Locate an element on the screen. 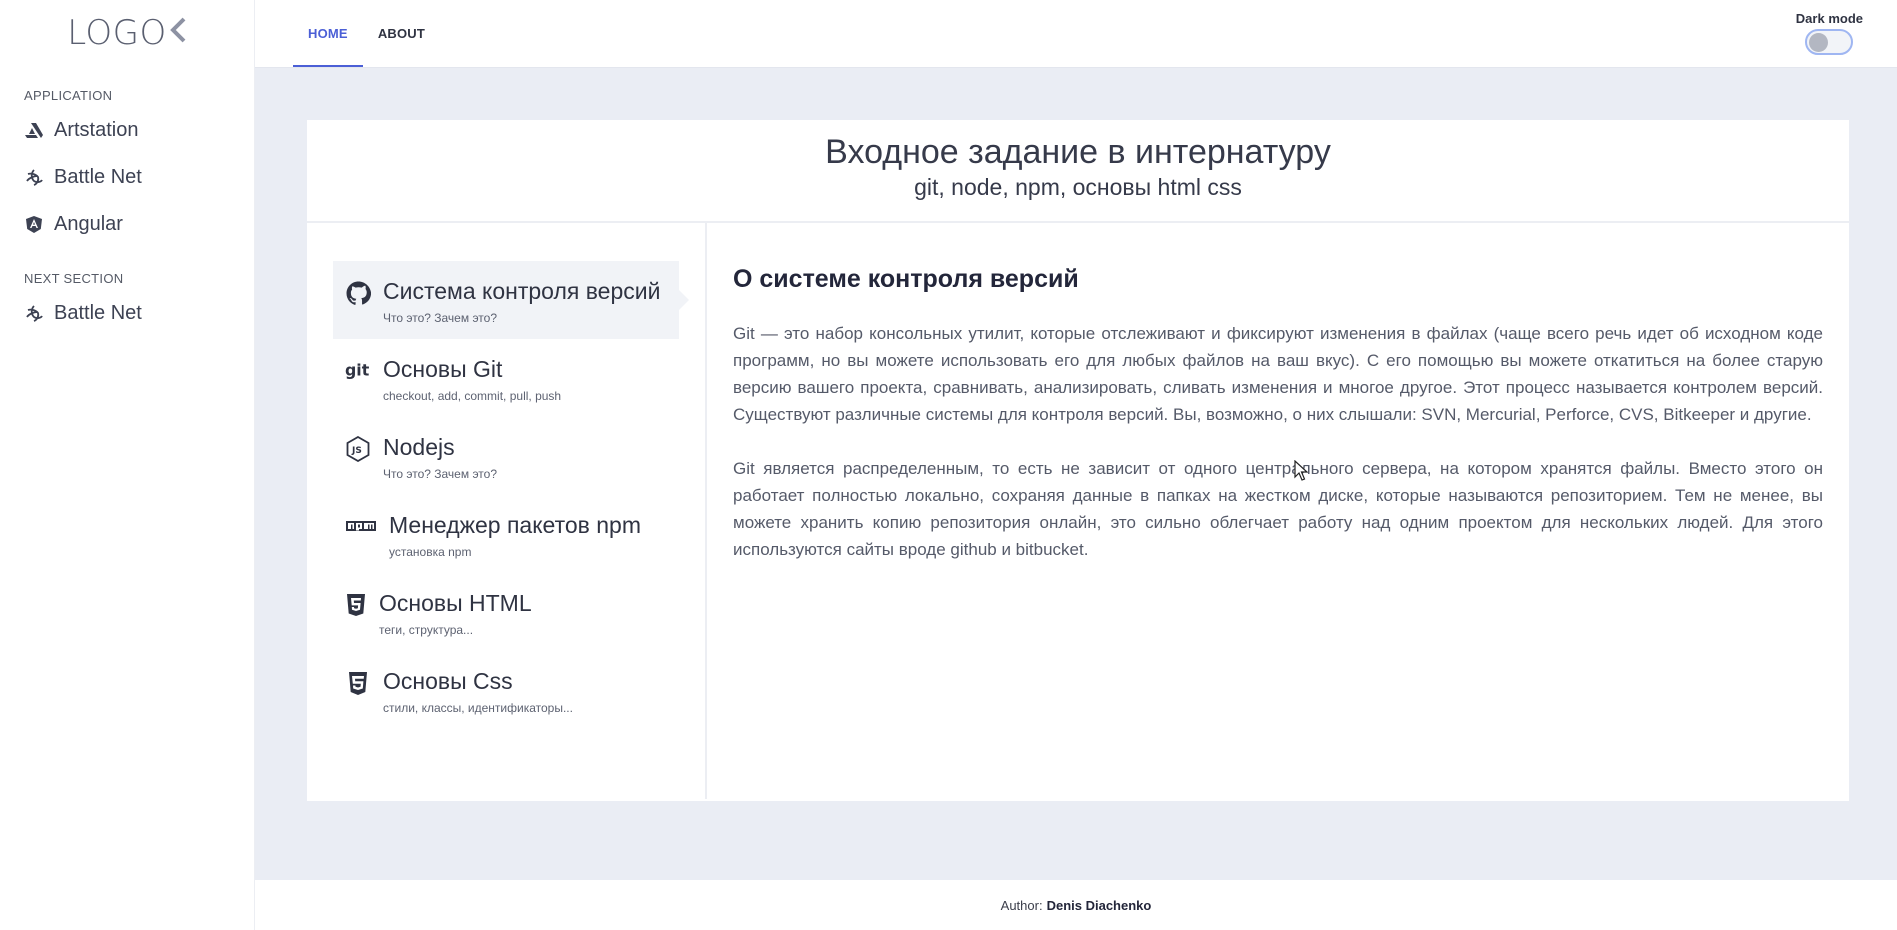 The width and height of the screenshot is (1897, 930). toggle-knob is located at coordinates (1819, 42).